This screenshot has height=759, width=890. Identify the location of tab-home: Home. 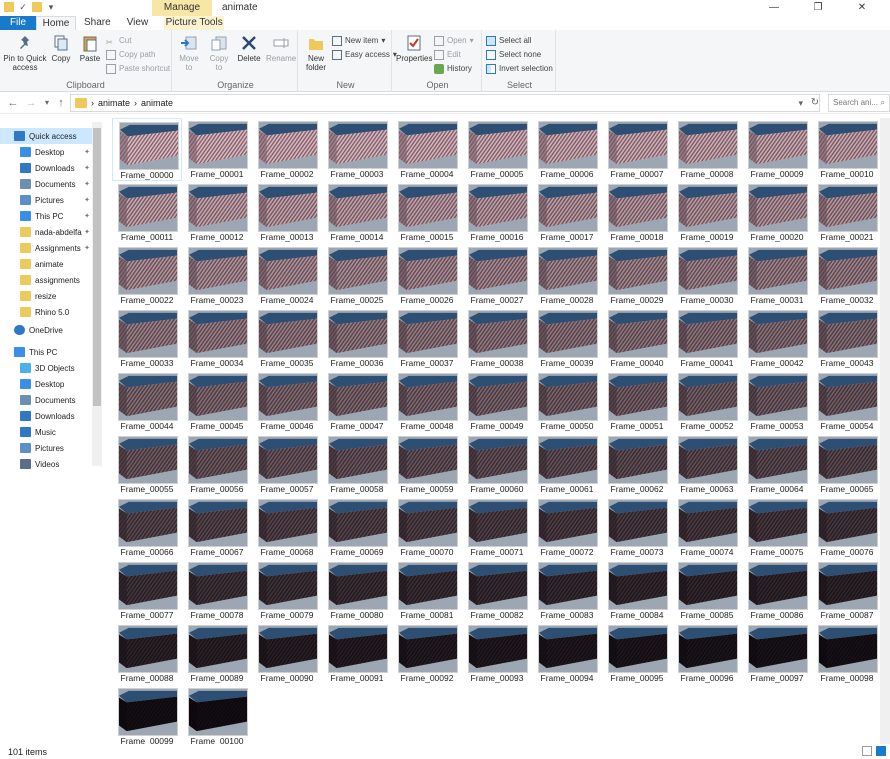
(56, 23).